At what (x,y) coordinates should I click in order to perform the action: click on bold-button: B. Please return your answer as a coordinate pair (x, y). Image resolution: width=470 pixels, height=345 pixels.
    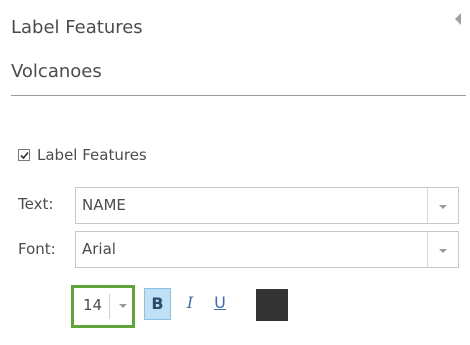
    Looking at the image, I should click on (157, 304).